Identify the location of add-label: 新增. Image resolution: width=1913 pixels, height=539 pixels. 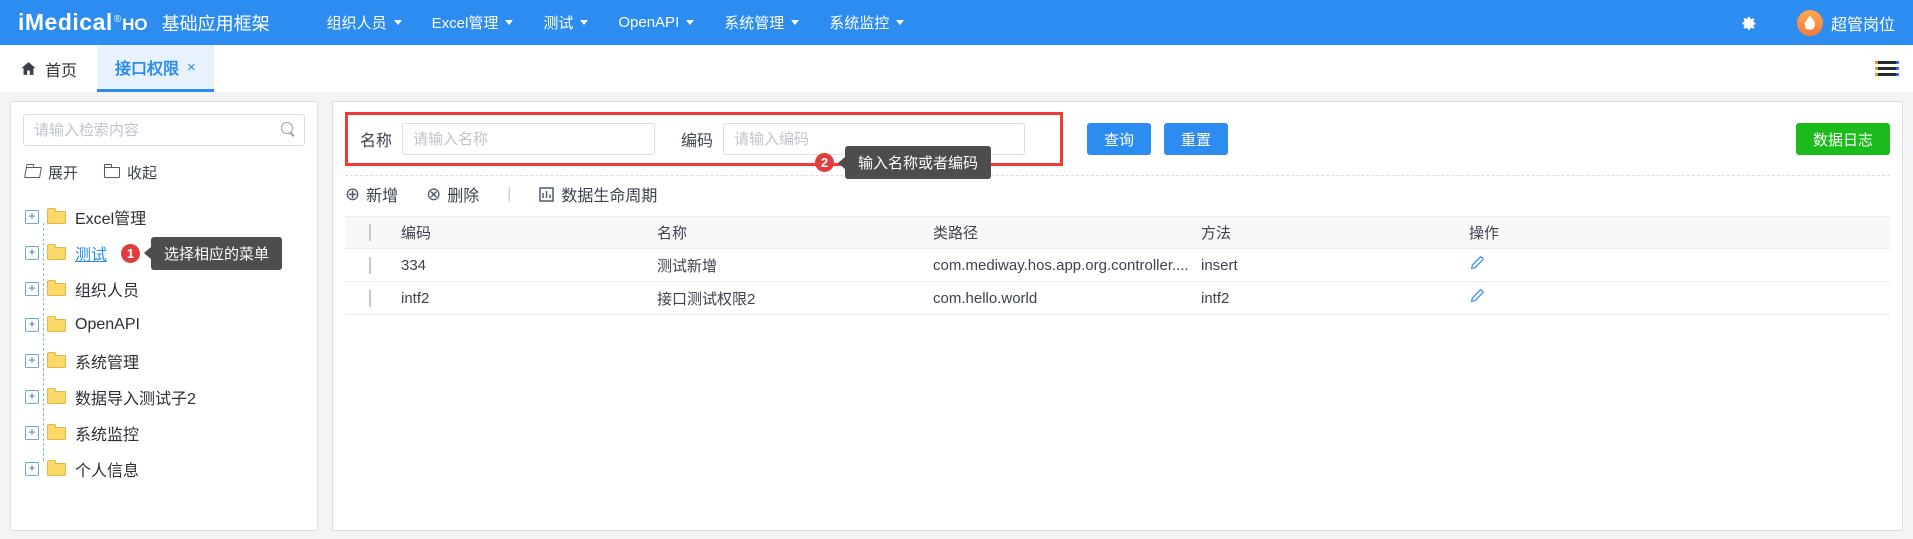
(382, 196).